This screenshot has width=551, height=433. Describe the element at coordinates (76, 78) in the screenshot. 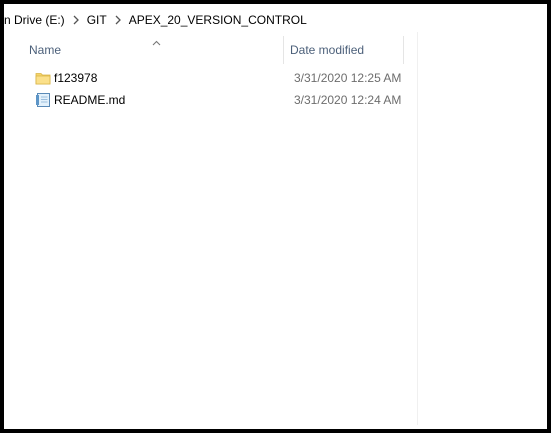

I see `file-name: f123978` at that location.